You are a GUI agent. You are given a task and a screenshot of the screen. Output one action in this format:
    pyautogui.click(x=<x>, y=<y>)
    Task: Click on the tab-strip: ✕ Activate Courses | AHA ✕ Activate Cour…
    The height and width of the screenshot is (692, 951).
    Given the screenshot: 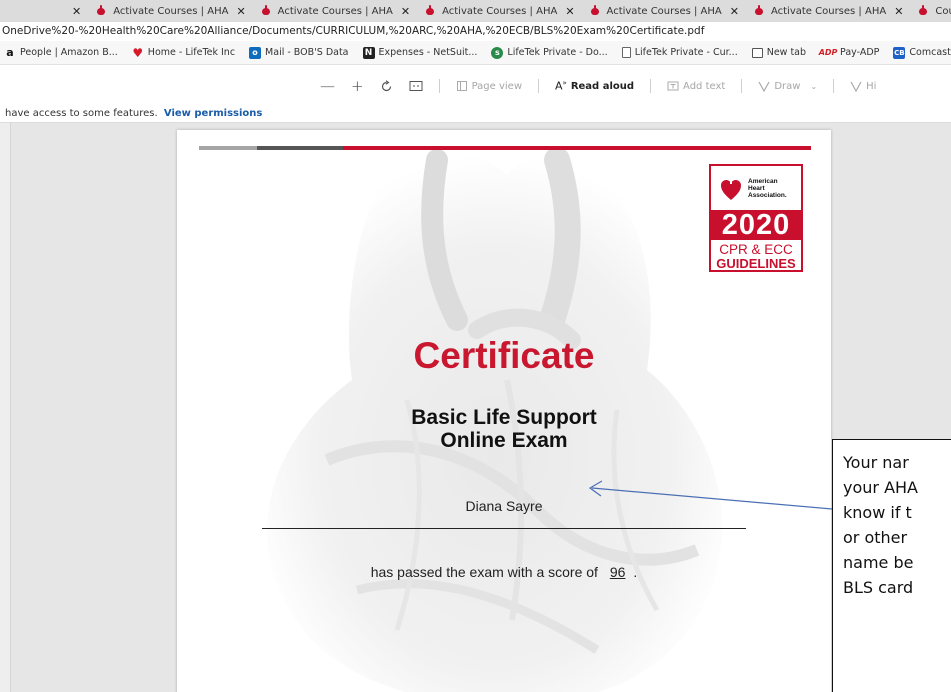 What is the action you would take?
    pyautogui.click(x=475, y=11)
    